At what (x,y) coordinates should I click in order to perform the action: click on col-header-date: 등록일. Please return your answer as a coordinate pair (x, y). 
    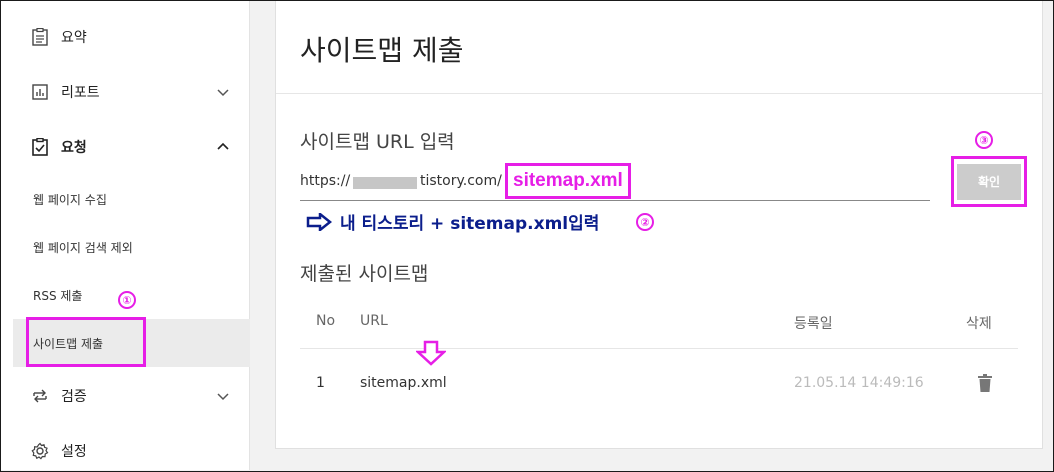
    Looking at the image, I should click on (813, 324).